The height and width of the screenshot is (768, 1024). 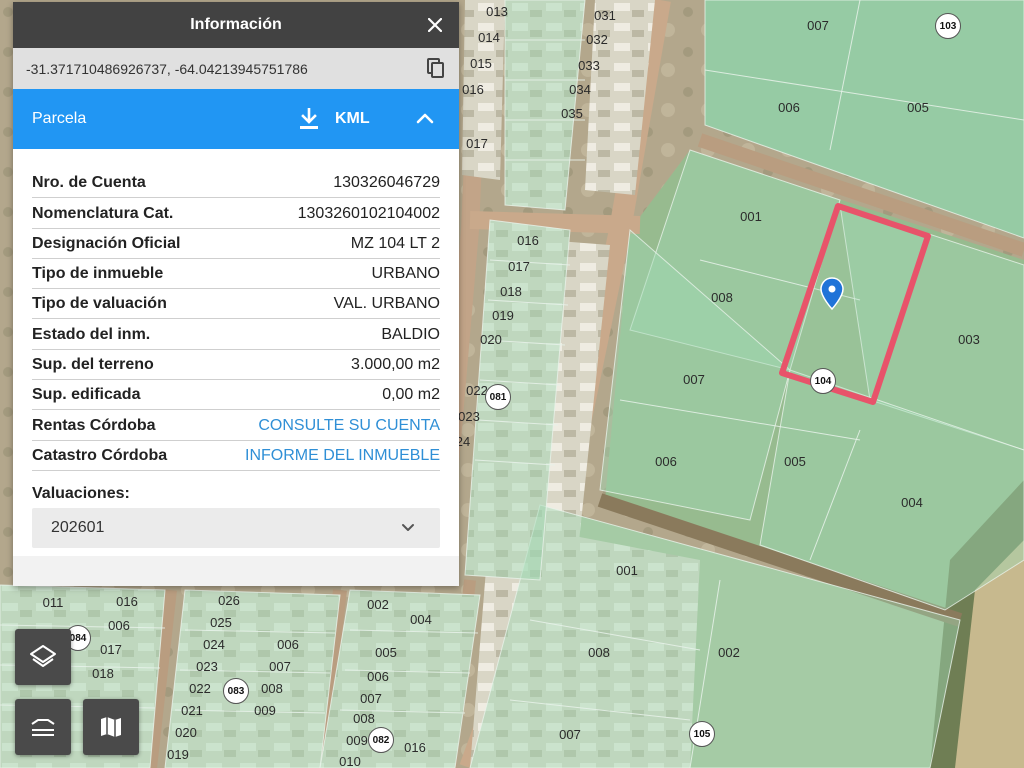 What do you see at coordinates (948, 26) in the screenshot?
I see `block-badge: 103` at bounding box center [948, 26].